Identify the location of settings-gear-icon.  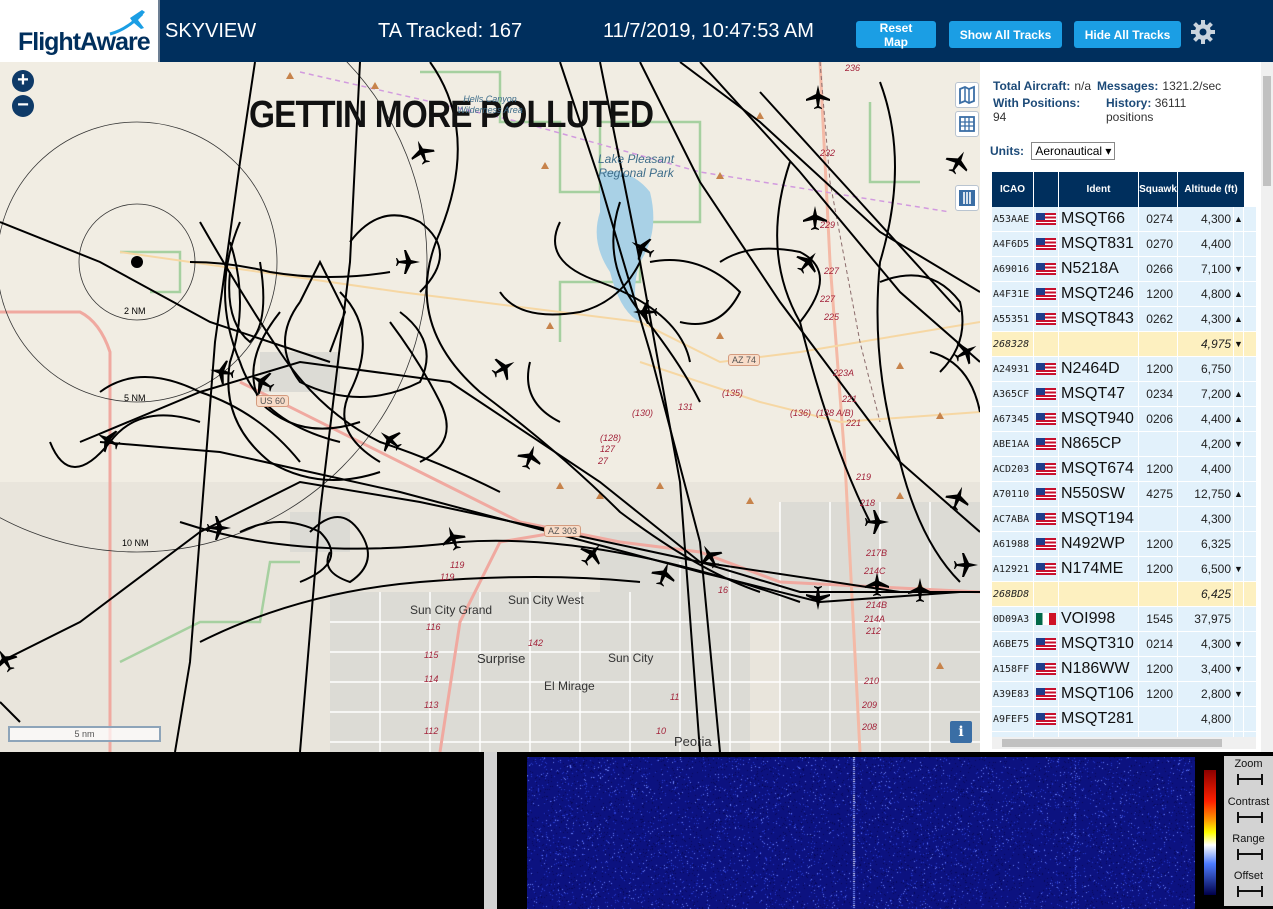
(1203, 32).